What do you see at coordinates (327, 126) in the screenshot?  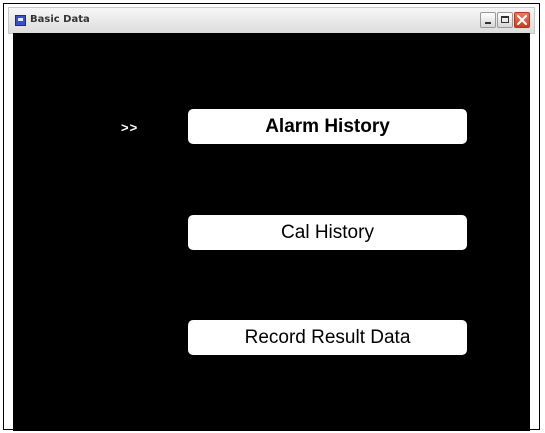 I see `alarm-history-button: Alarm History` at bounding box center [327, 126].